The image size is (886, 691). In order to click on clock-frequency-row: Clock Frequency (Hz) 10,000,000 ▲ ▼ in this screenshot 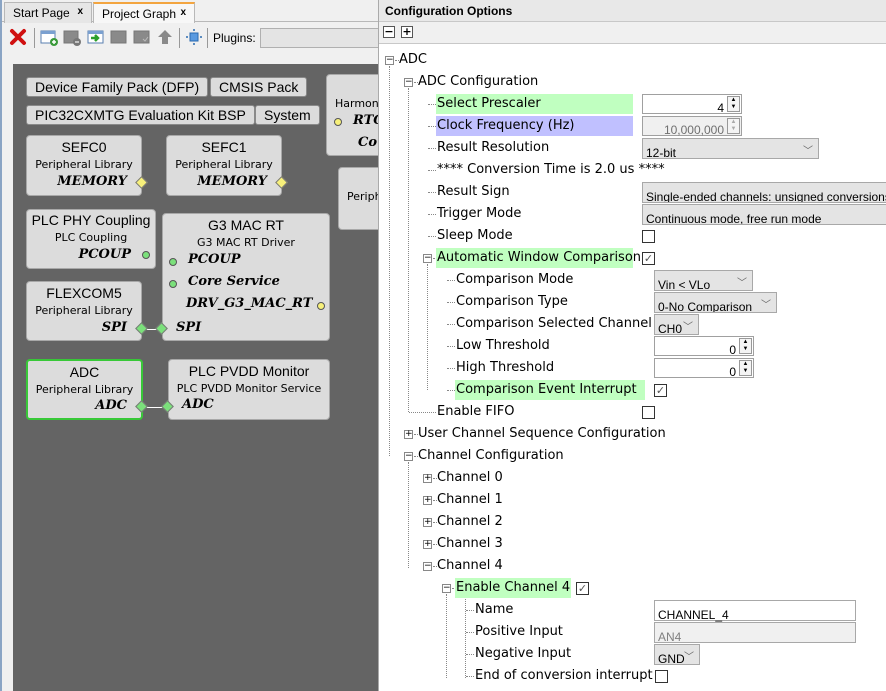, I will do `click(632, 126)`.